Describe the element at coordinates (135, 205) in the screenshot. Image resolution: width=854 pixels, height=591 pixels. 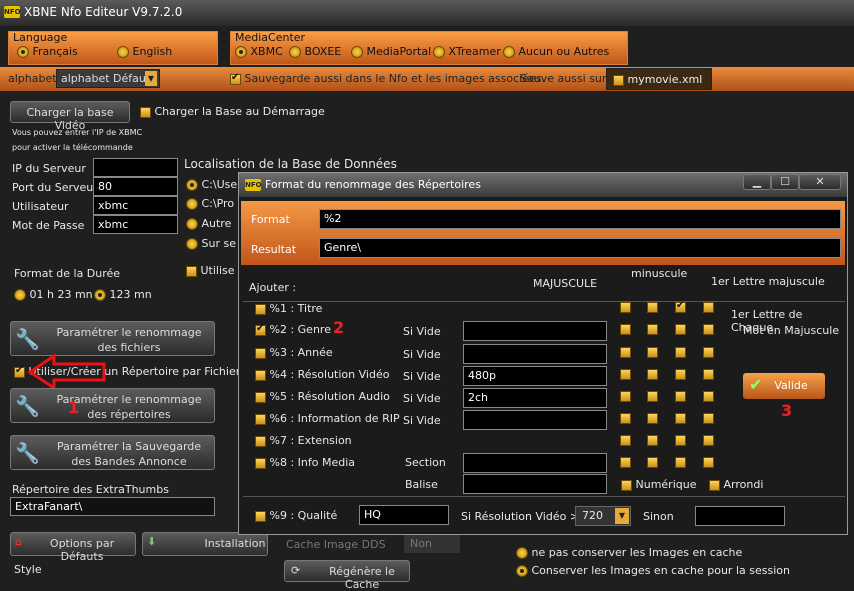
I see `user-input: xbmc` at that location.